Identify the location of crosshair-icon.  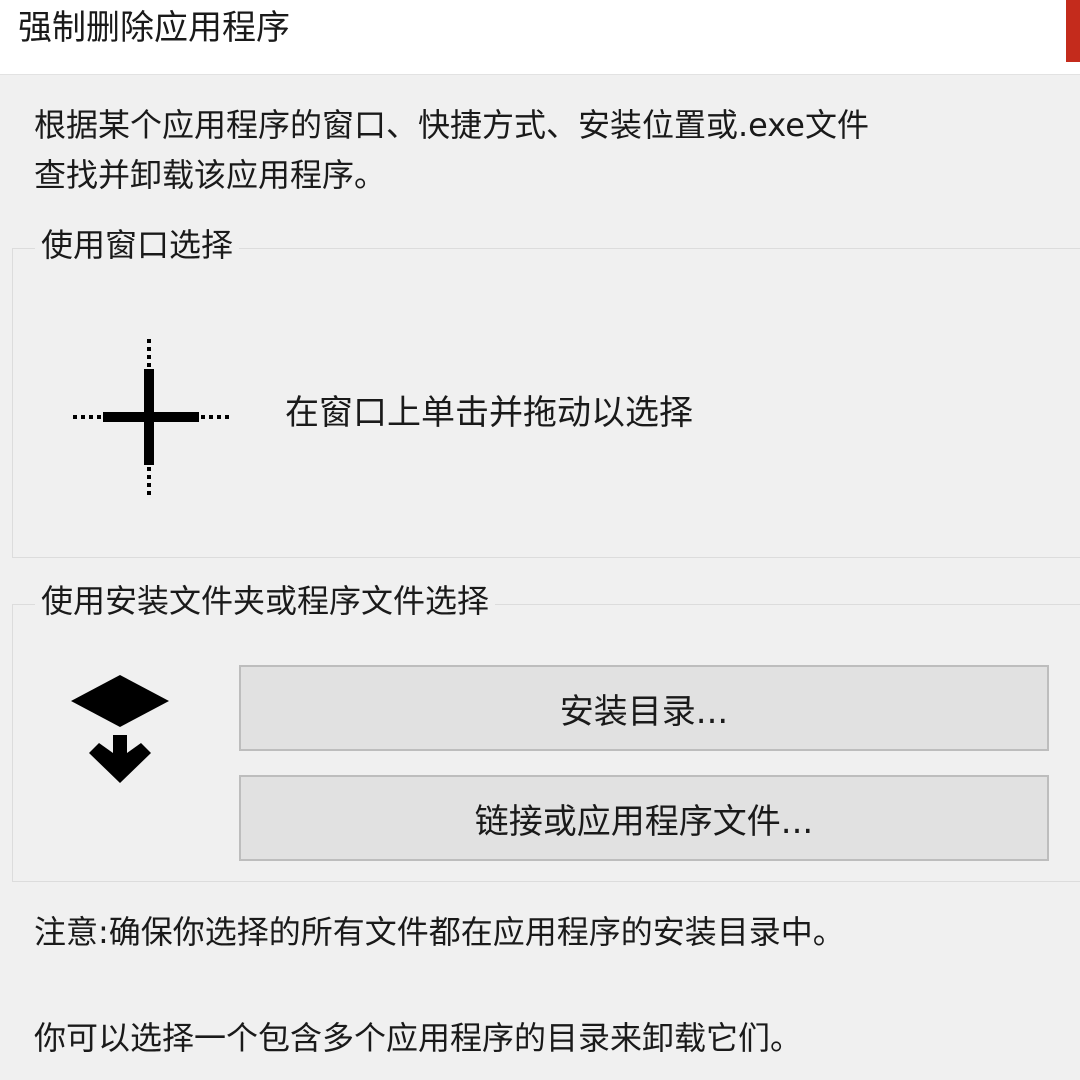
(151, 417).